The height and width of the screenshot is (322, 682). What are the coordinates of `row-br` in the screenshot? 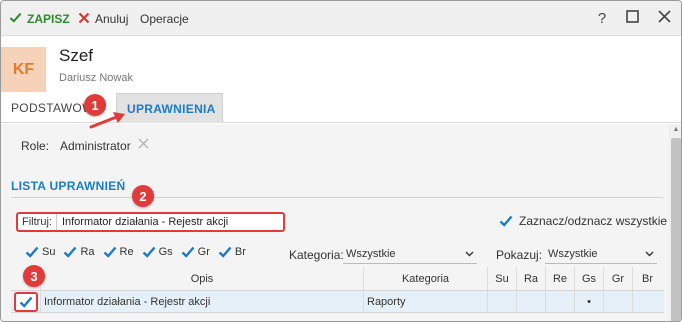 It's located at (647, 301).